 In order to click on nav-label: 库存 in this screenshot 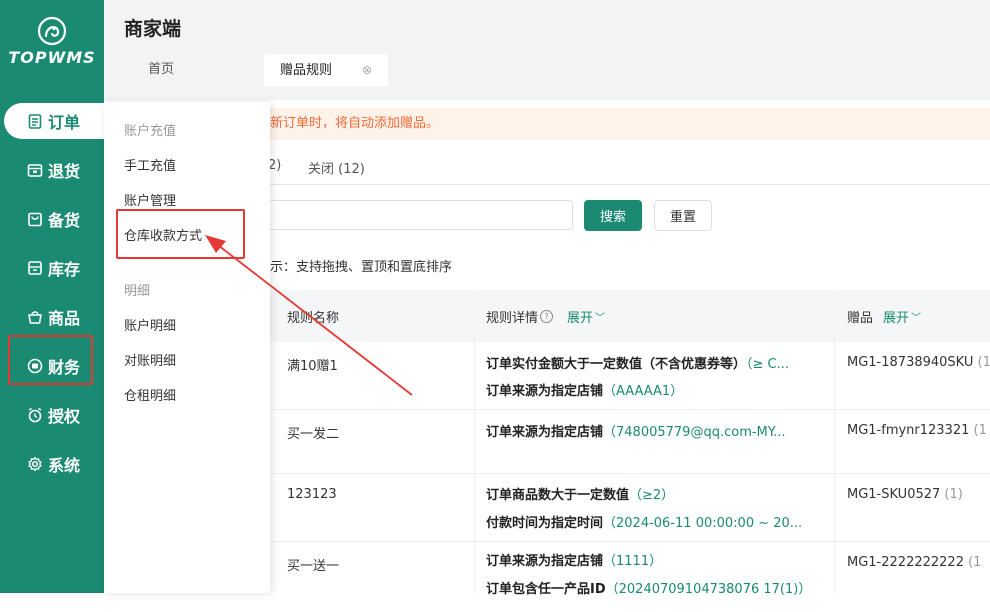, I will do `click(64, 269)`.